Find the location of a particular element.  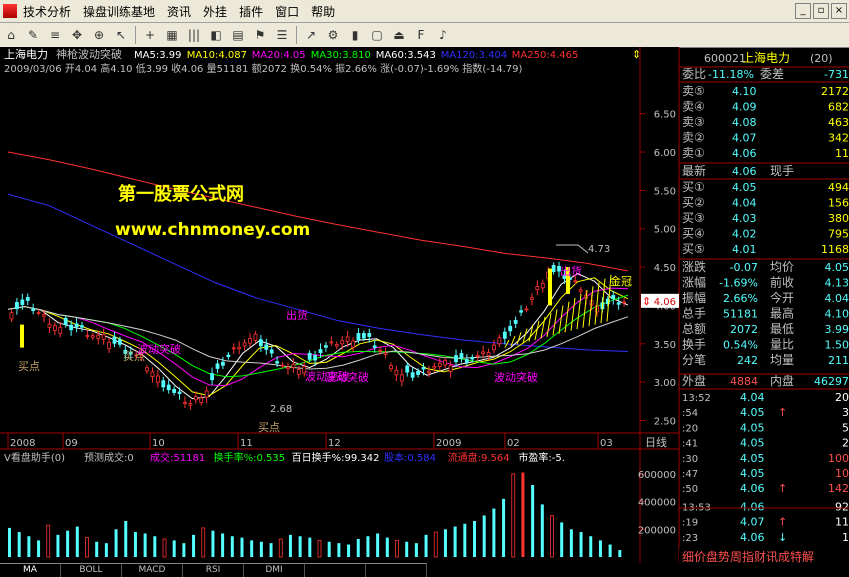

date-axis-label: 2008 is located at coordinates (22, 443).